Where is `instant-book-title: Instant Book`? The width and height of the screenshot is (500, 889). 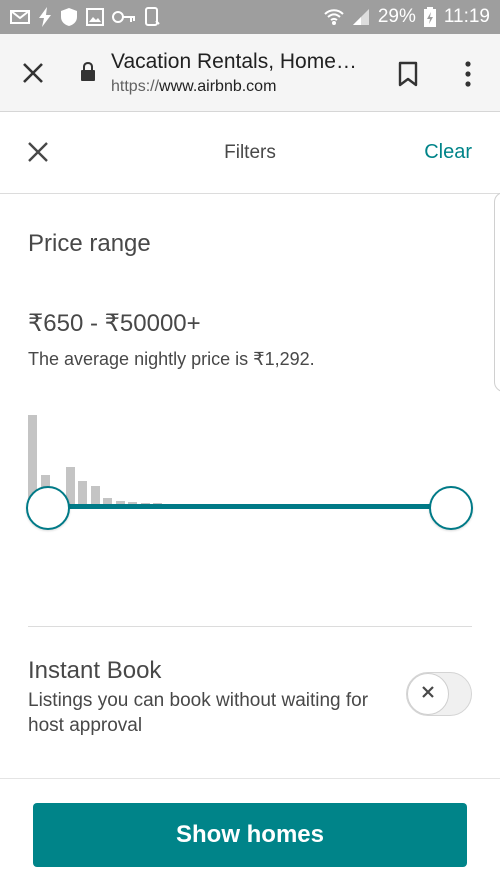 instant-book-title: Instant Book is located at coordinates (95, 670).